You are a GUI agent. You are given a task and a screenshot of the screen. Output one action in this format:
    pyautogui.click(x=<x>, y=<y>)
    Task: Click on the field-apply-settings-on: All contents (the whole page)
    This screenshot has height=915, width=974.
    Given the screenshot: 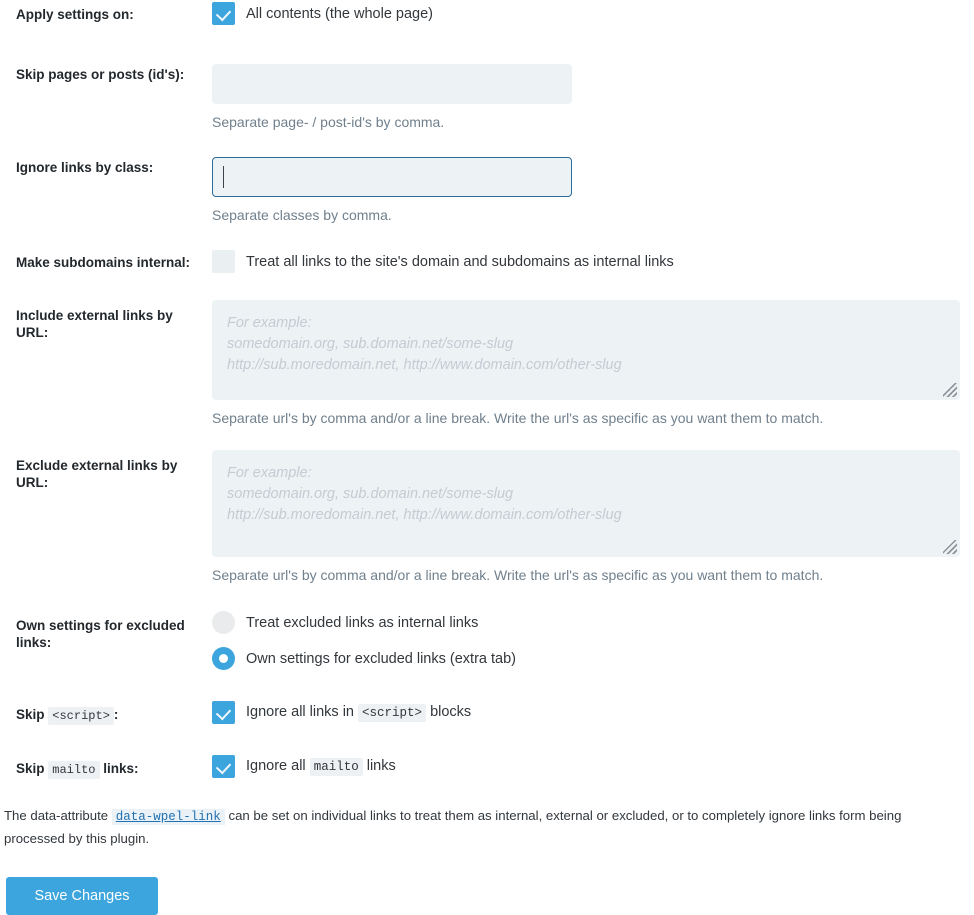 What is the action you would take?
    pyautogui.click(x=593, y=12)
    